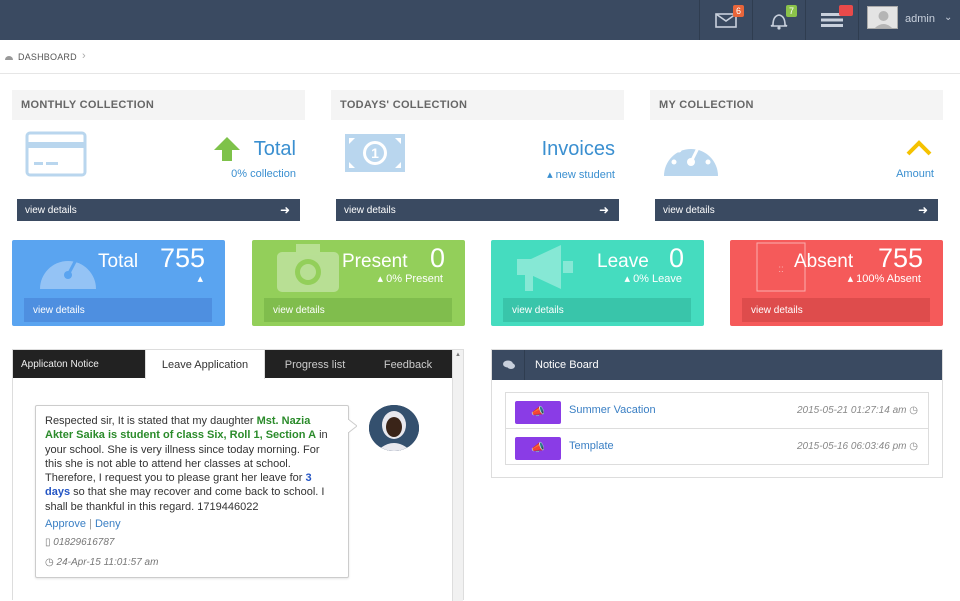  What do you see at coordinates (846, 10) in the screenshot?
I see `tasks-badge` at bounding box center [846, 10].